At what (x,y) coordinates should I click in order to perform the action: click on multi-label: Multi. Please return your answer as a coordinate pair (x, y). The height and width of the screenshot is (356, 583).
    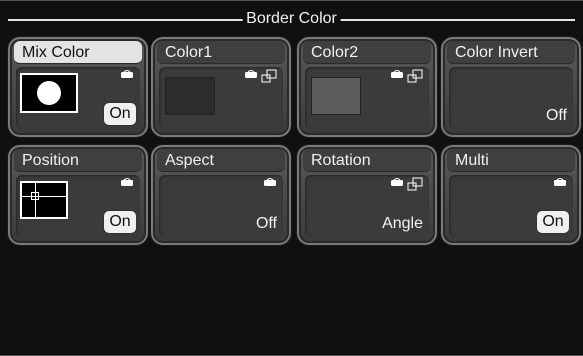
    Looking at the image, I should click on (472, 160).